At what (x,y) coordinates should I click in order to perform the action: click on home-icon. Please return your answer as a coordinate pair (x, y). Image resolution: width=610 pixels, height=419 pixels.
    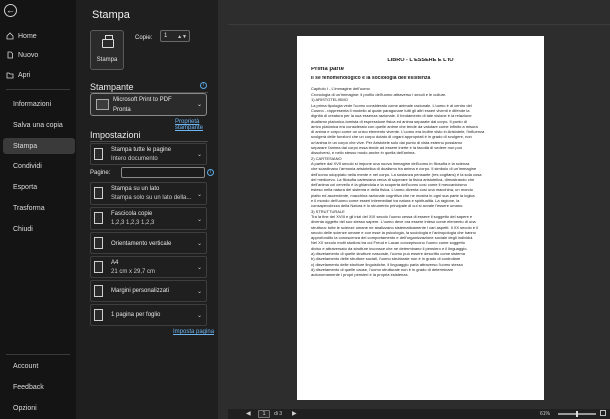
    Looking at the image, I should click on (10, 36).